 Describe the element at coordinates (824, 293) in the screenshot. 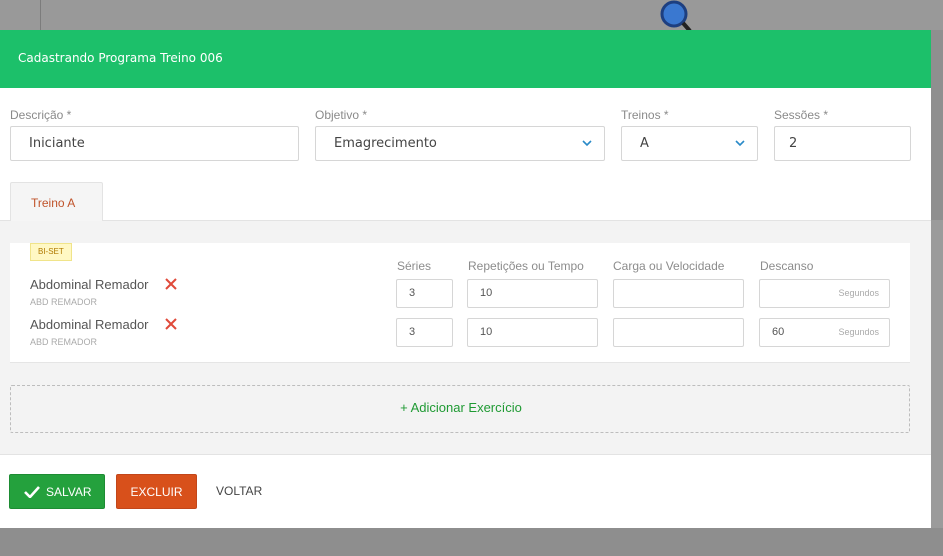

I see `descanso-input: Segundos` at that location.